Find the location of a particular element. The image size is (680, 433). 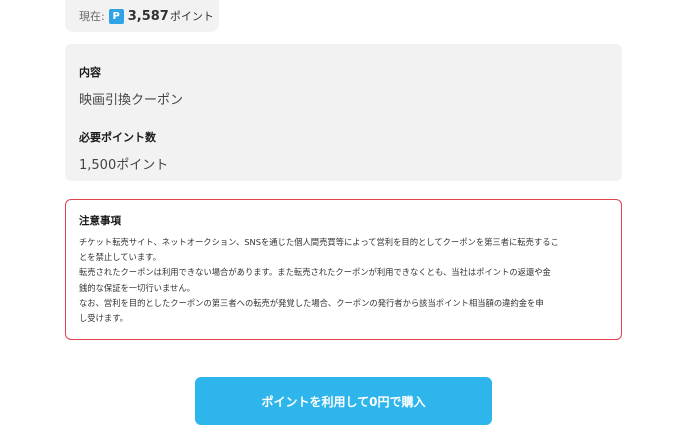

purchase-with-points-button: ポイントを利用して0円で購入 is located at coordinates (343, 401).